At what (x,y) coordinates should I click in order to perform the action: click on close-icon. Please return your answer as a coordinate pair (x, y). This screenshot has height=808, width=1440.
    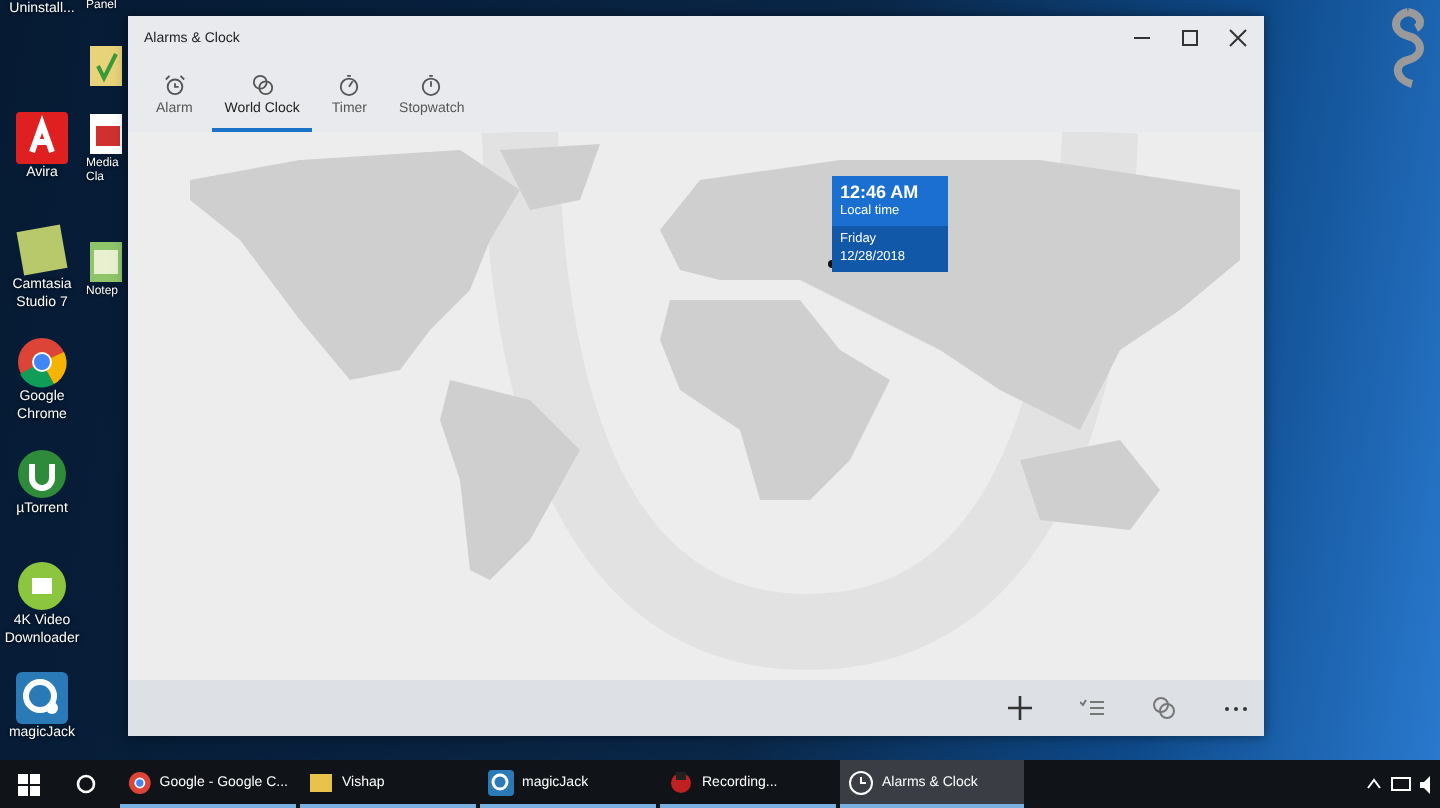
    Looking at the image, I should click on (1238, 38).